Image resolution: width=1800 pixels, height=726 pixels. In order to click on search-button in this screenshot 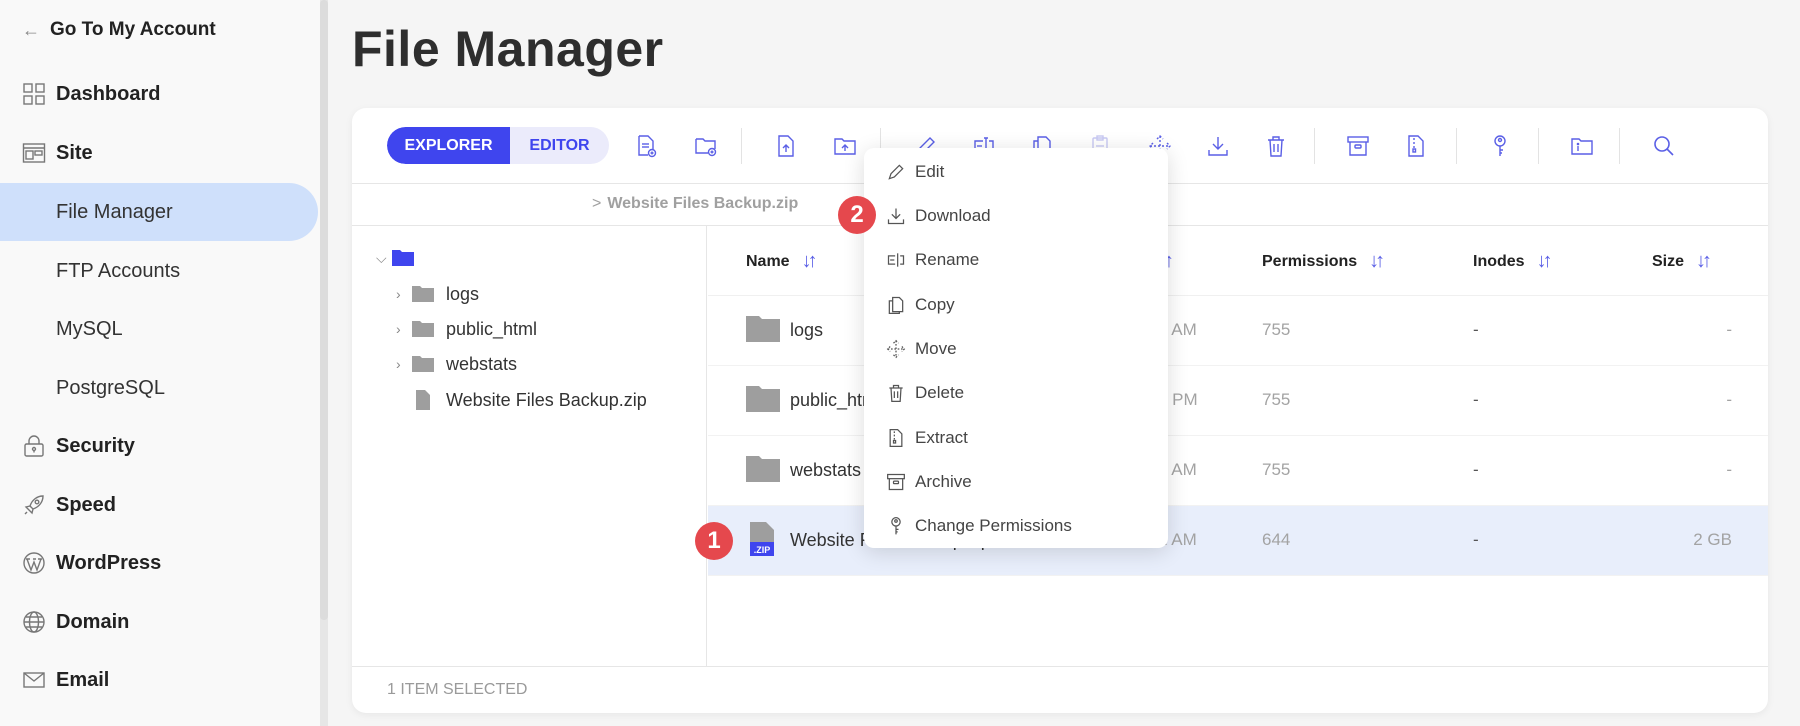, I will do `click(1664, 146)`.